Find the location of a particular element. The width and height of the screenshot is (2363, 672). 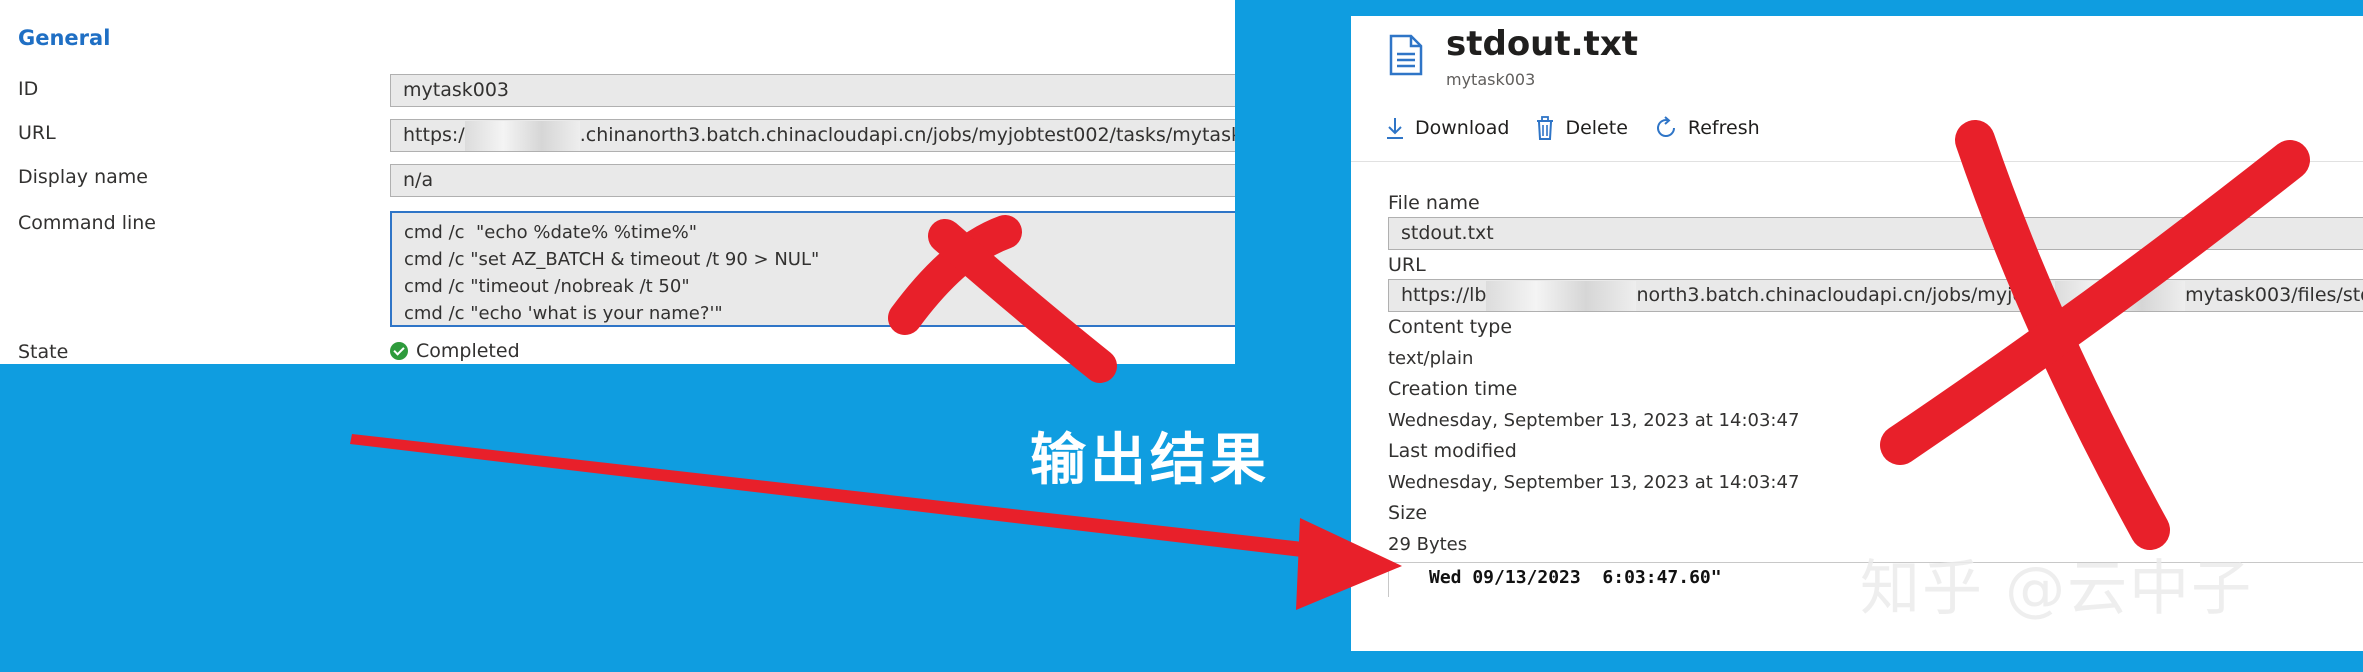

arrow-head-icon is located at coordinates (1349, 564).